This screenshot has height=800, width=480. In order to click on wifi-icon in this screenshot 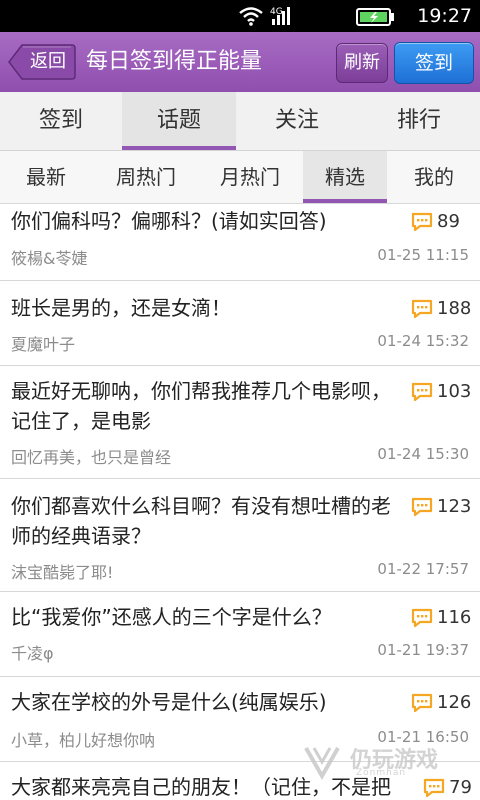, I will do `click(251, 16)`.